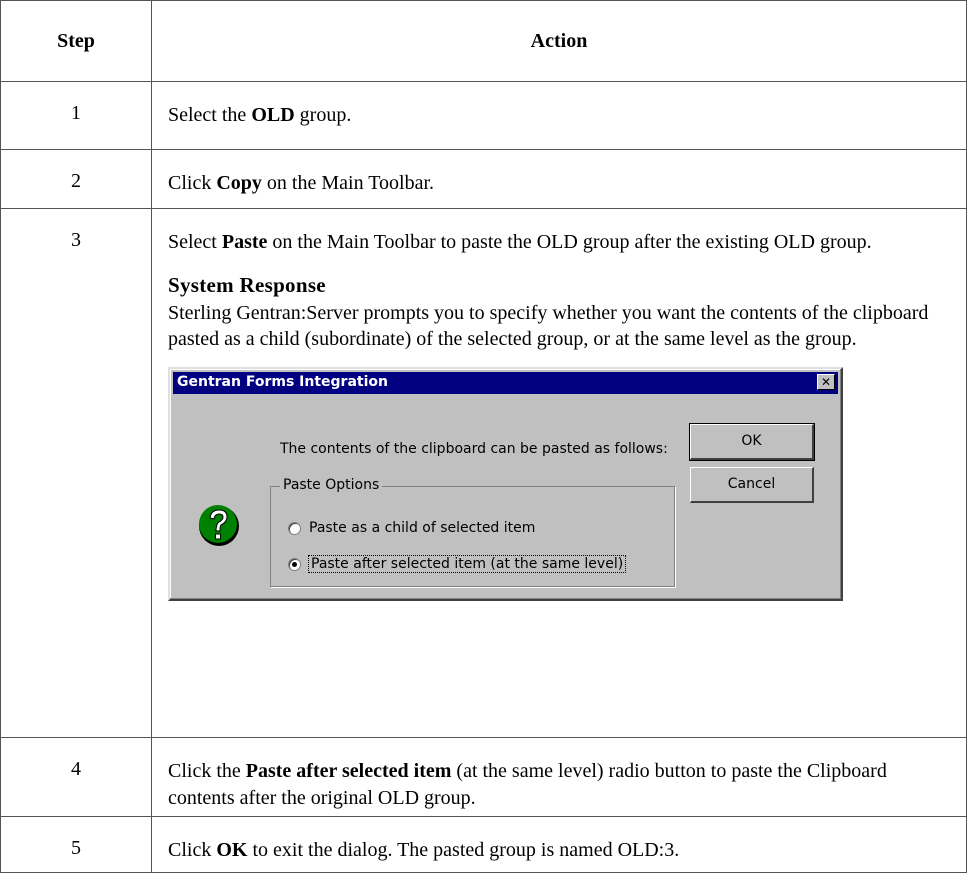 The width and height of the screenshot is (967, 873). Describe the element at coordinates (752, 484) in the screenshot. I see `cancel-button: Cancel` at that location.